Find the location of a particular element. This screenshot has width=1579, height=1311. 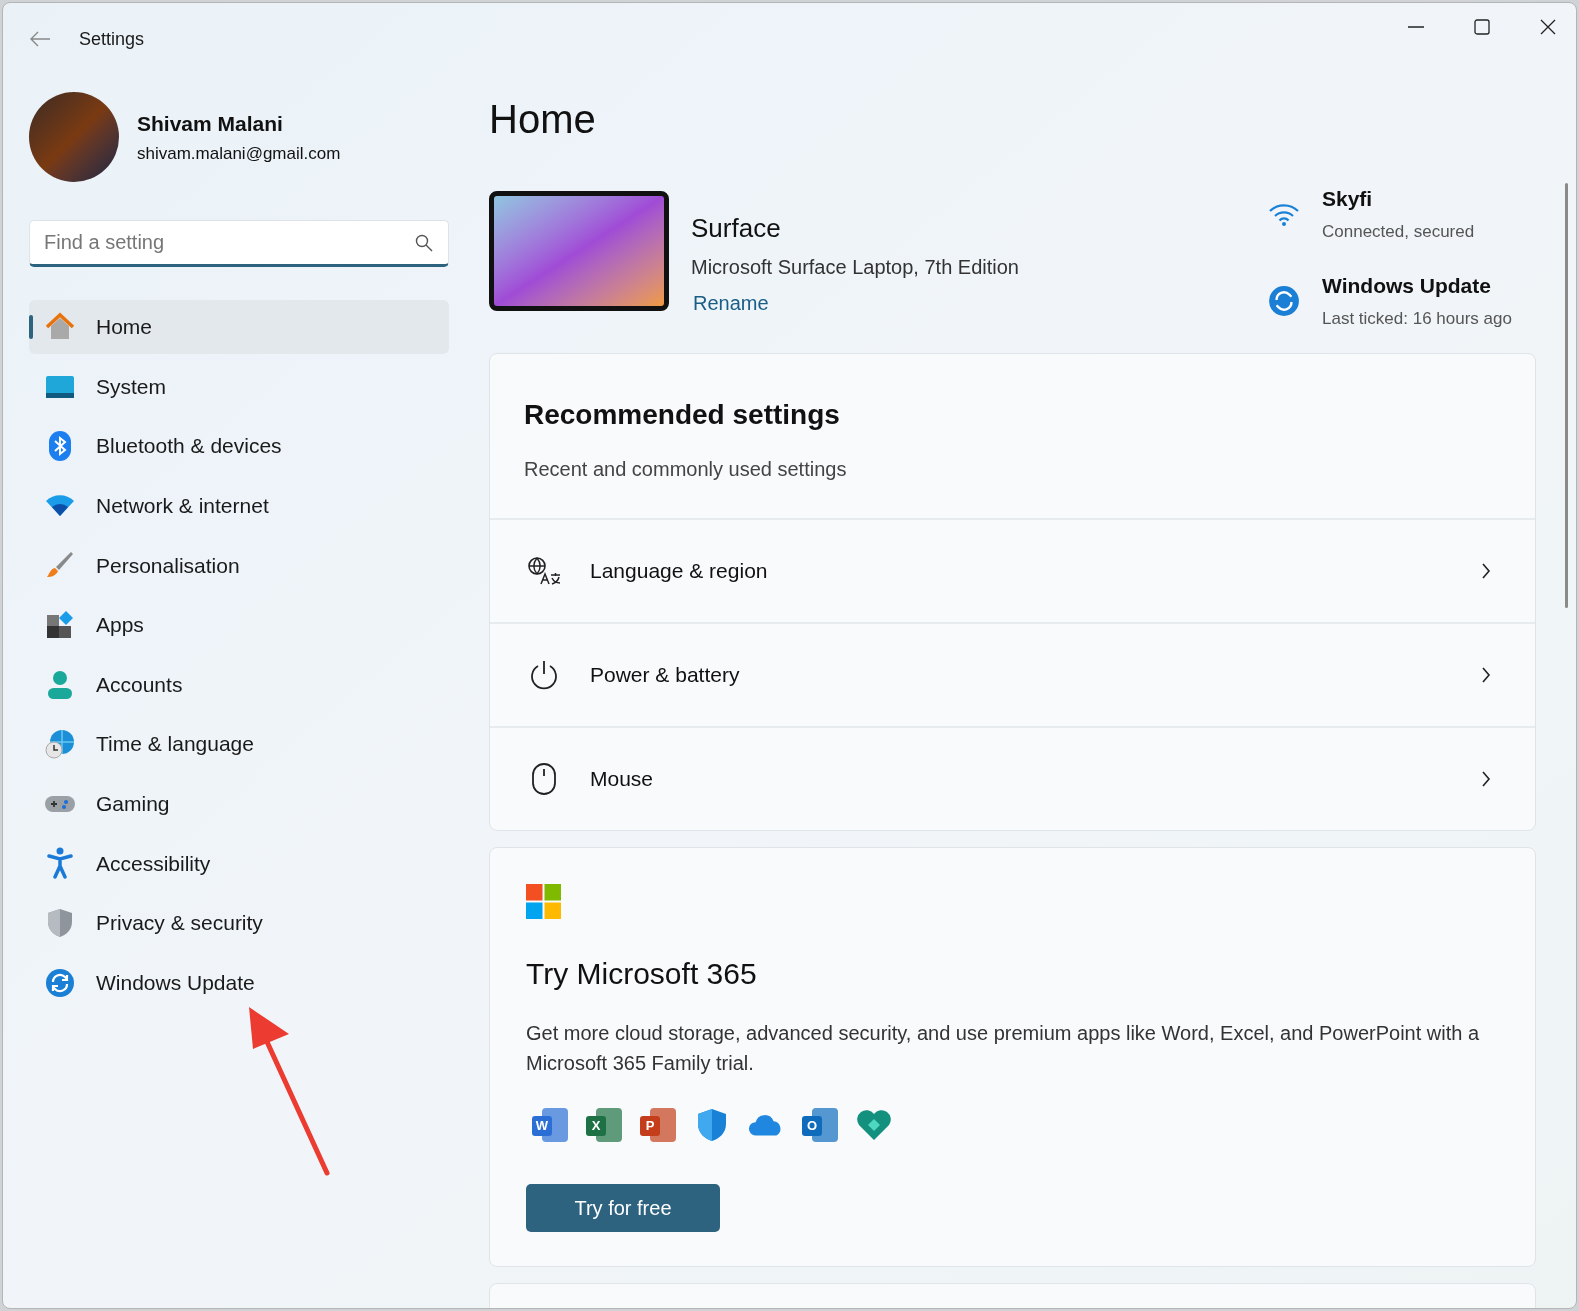

scrollbar is located at coordinates (1566, 395).